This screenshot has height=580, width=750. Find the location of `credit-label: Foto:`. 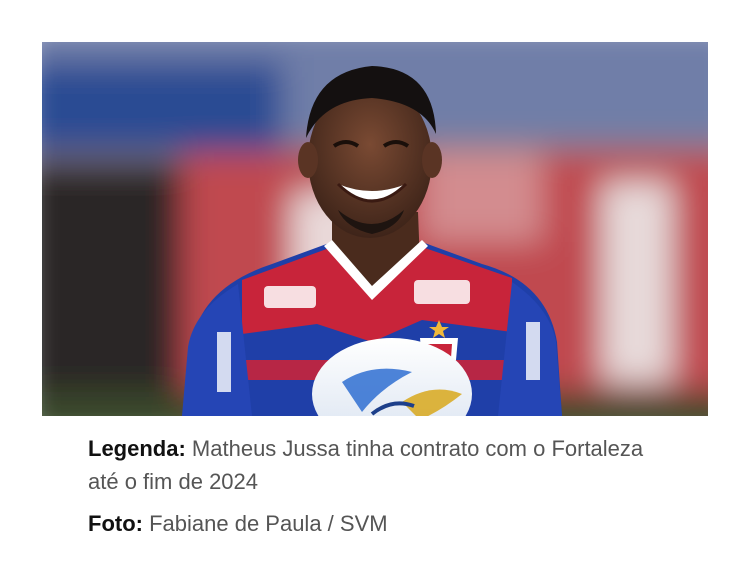

credit-label: Foto: is located at coordinates (115, 523).